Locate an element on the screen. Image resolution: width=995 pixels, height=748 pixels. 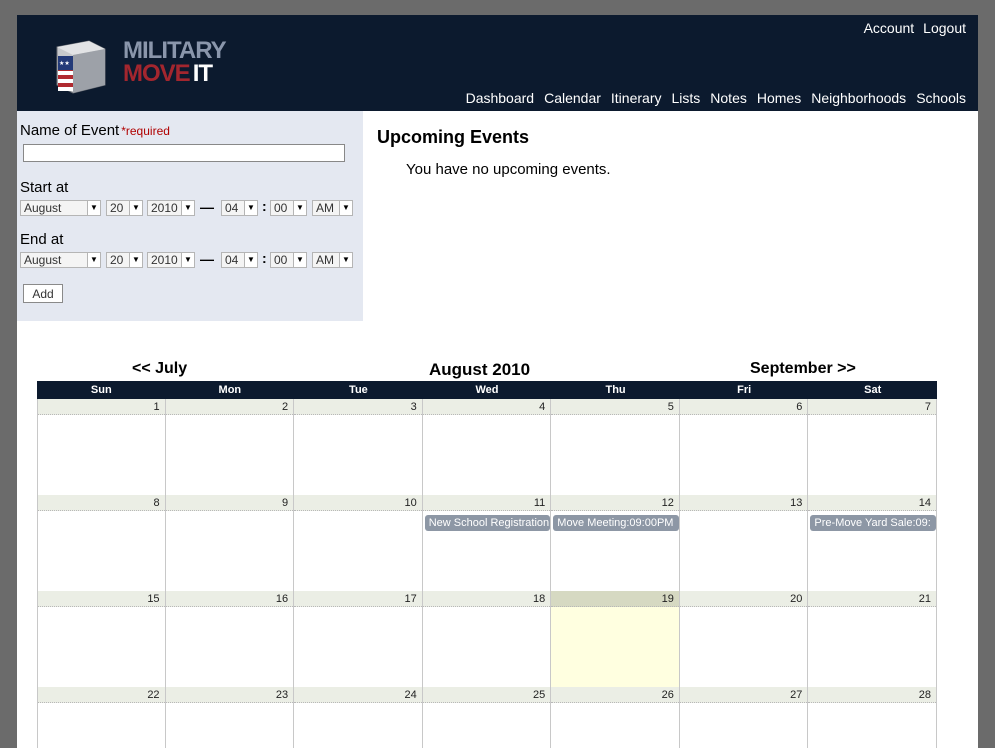
day-number: 10 is located at coordinates (358, 503).